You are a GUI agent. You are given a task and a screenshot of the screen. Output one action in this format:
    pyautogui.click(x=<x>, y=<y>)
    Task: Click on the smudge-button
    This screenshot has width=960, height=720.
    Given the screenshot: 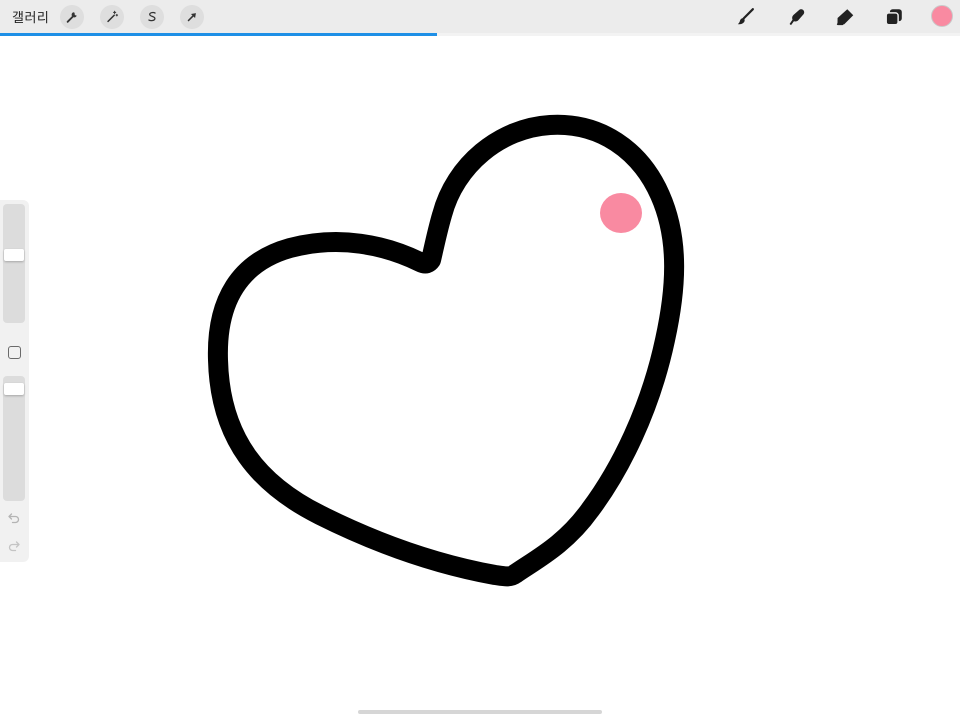 What is the action you would take?
    pyautogui.click(x=796, y=17)
    